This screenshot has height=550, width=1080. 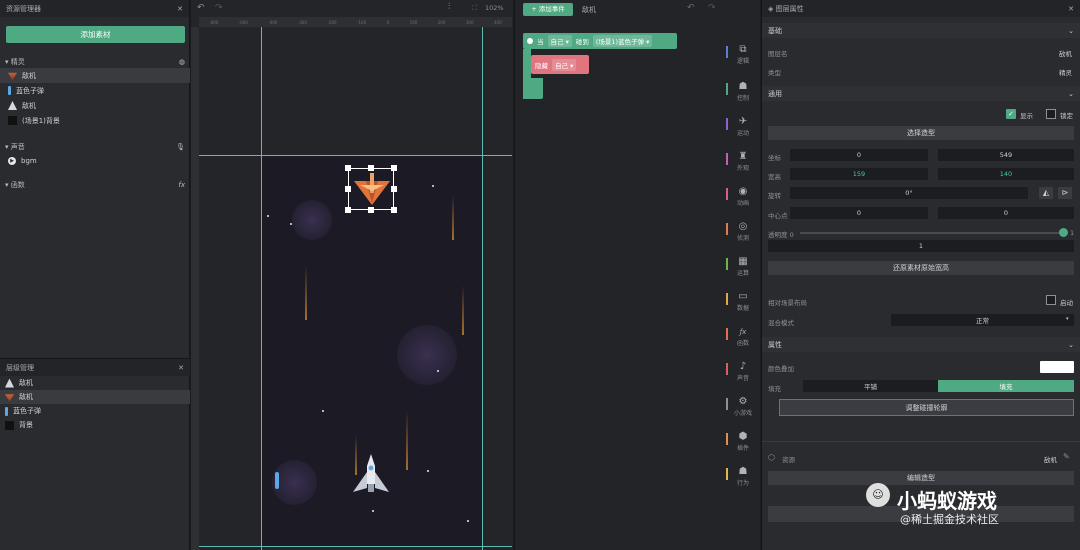 What do you see at coordinates (743, 296) in the screenshot?
I see `data-icon: ▭` at bounding box center [743, 296].